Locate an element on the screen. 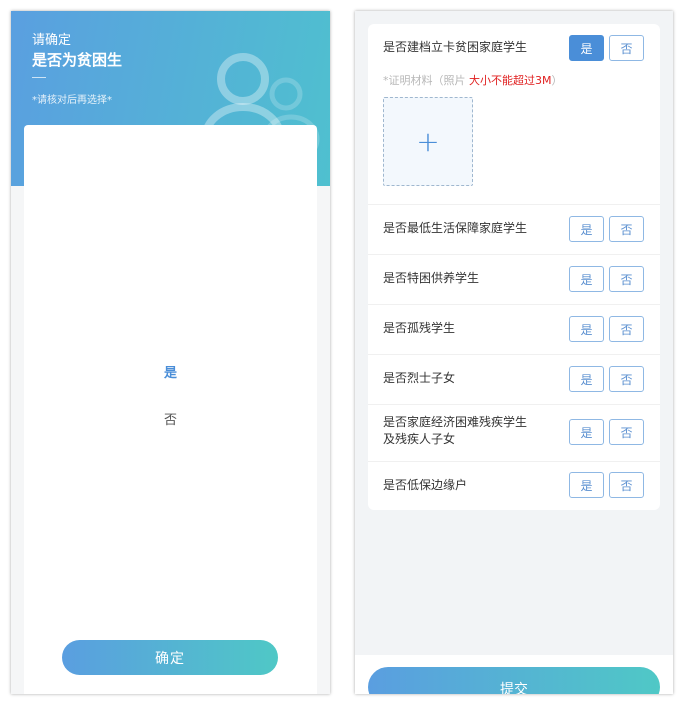 This screenshot has width=686, height=704. proof-size-warning: 大小不能超过3M is located at coordinates (510, 80).